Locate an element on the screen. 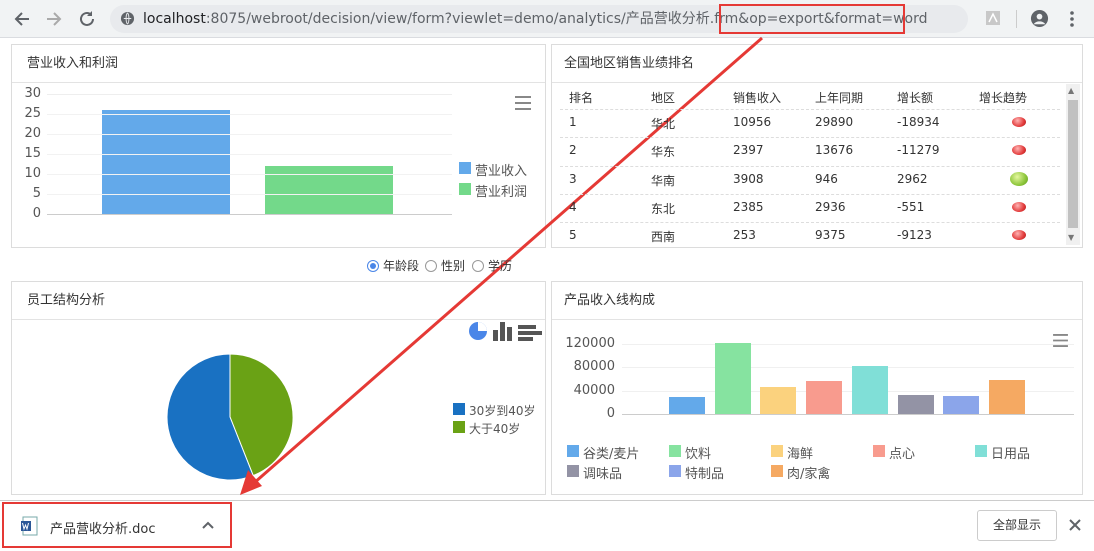 The height and width of the screenshot is (551, 1094). cell-sales: 10956 is located at coordinates (752, 122).